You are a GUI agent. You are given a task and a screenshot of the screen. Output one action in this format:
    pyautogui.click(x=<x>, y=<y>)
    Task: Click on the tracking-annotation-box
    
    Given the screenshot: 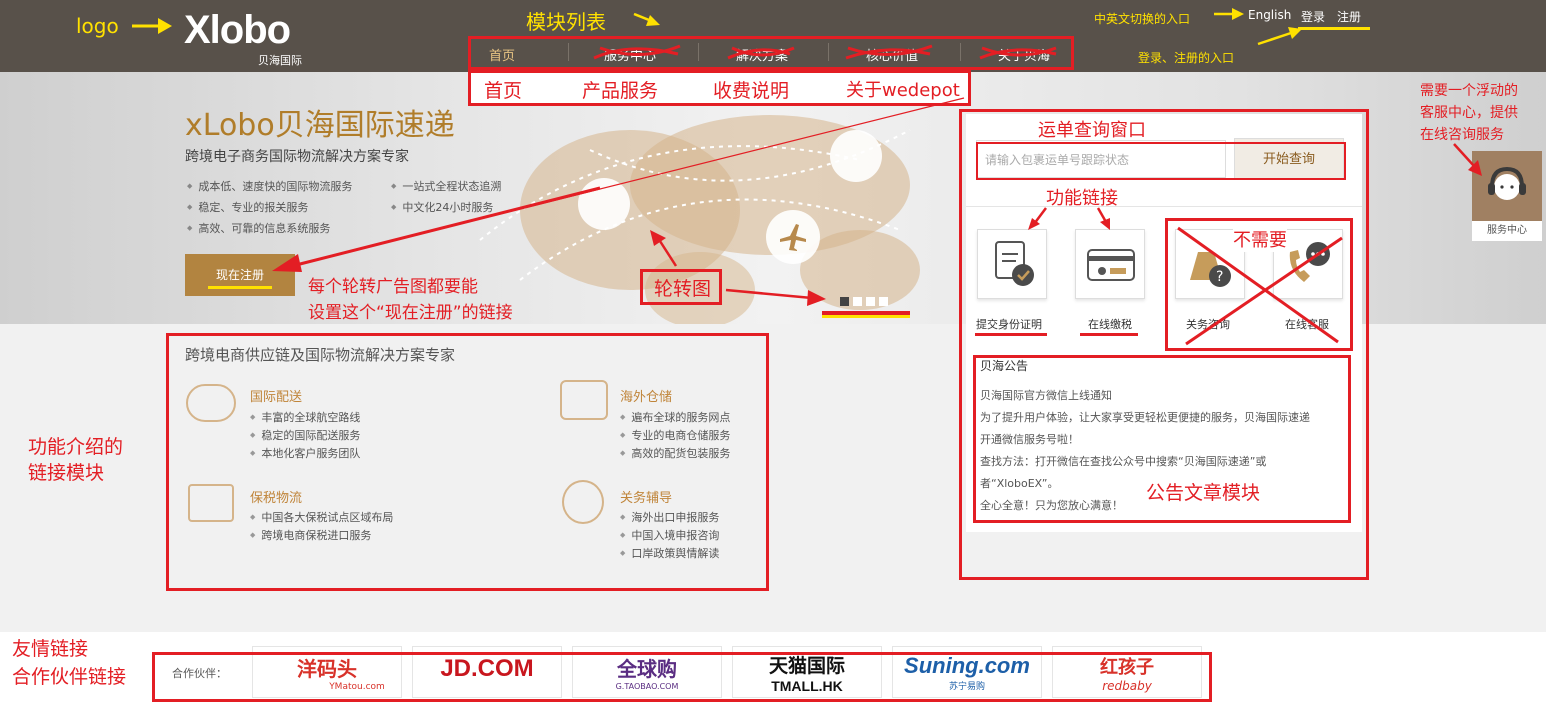 What is the action you would take?
    pyautogui.click(x=1161, y=161)
    